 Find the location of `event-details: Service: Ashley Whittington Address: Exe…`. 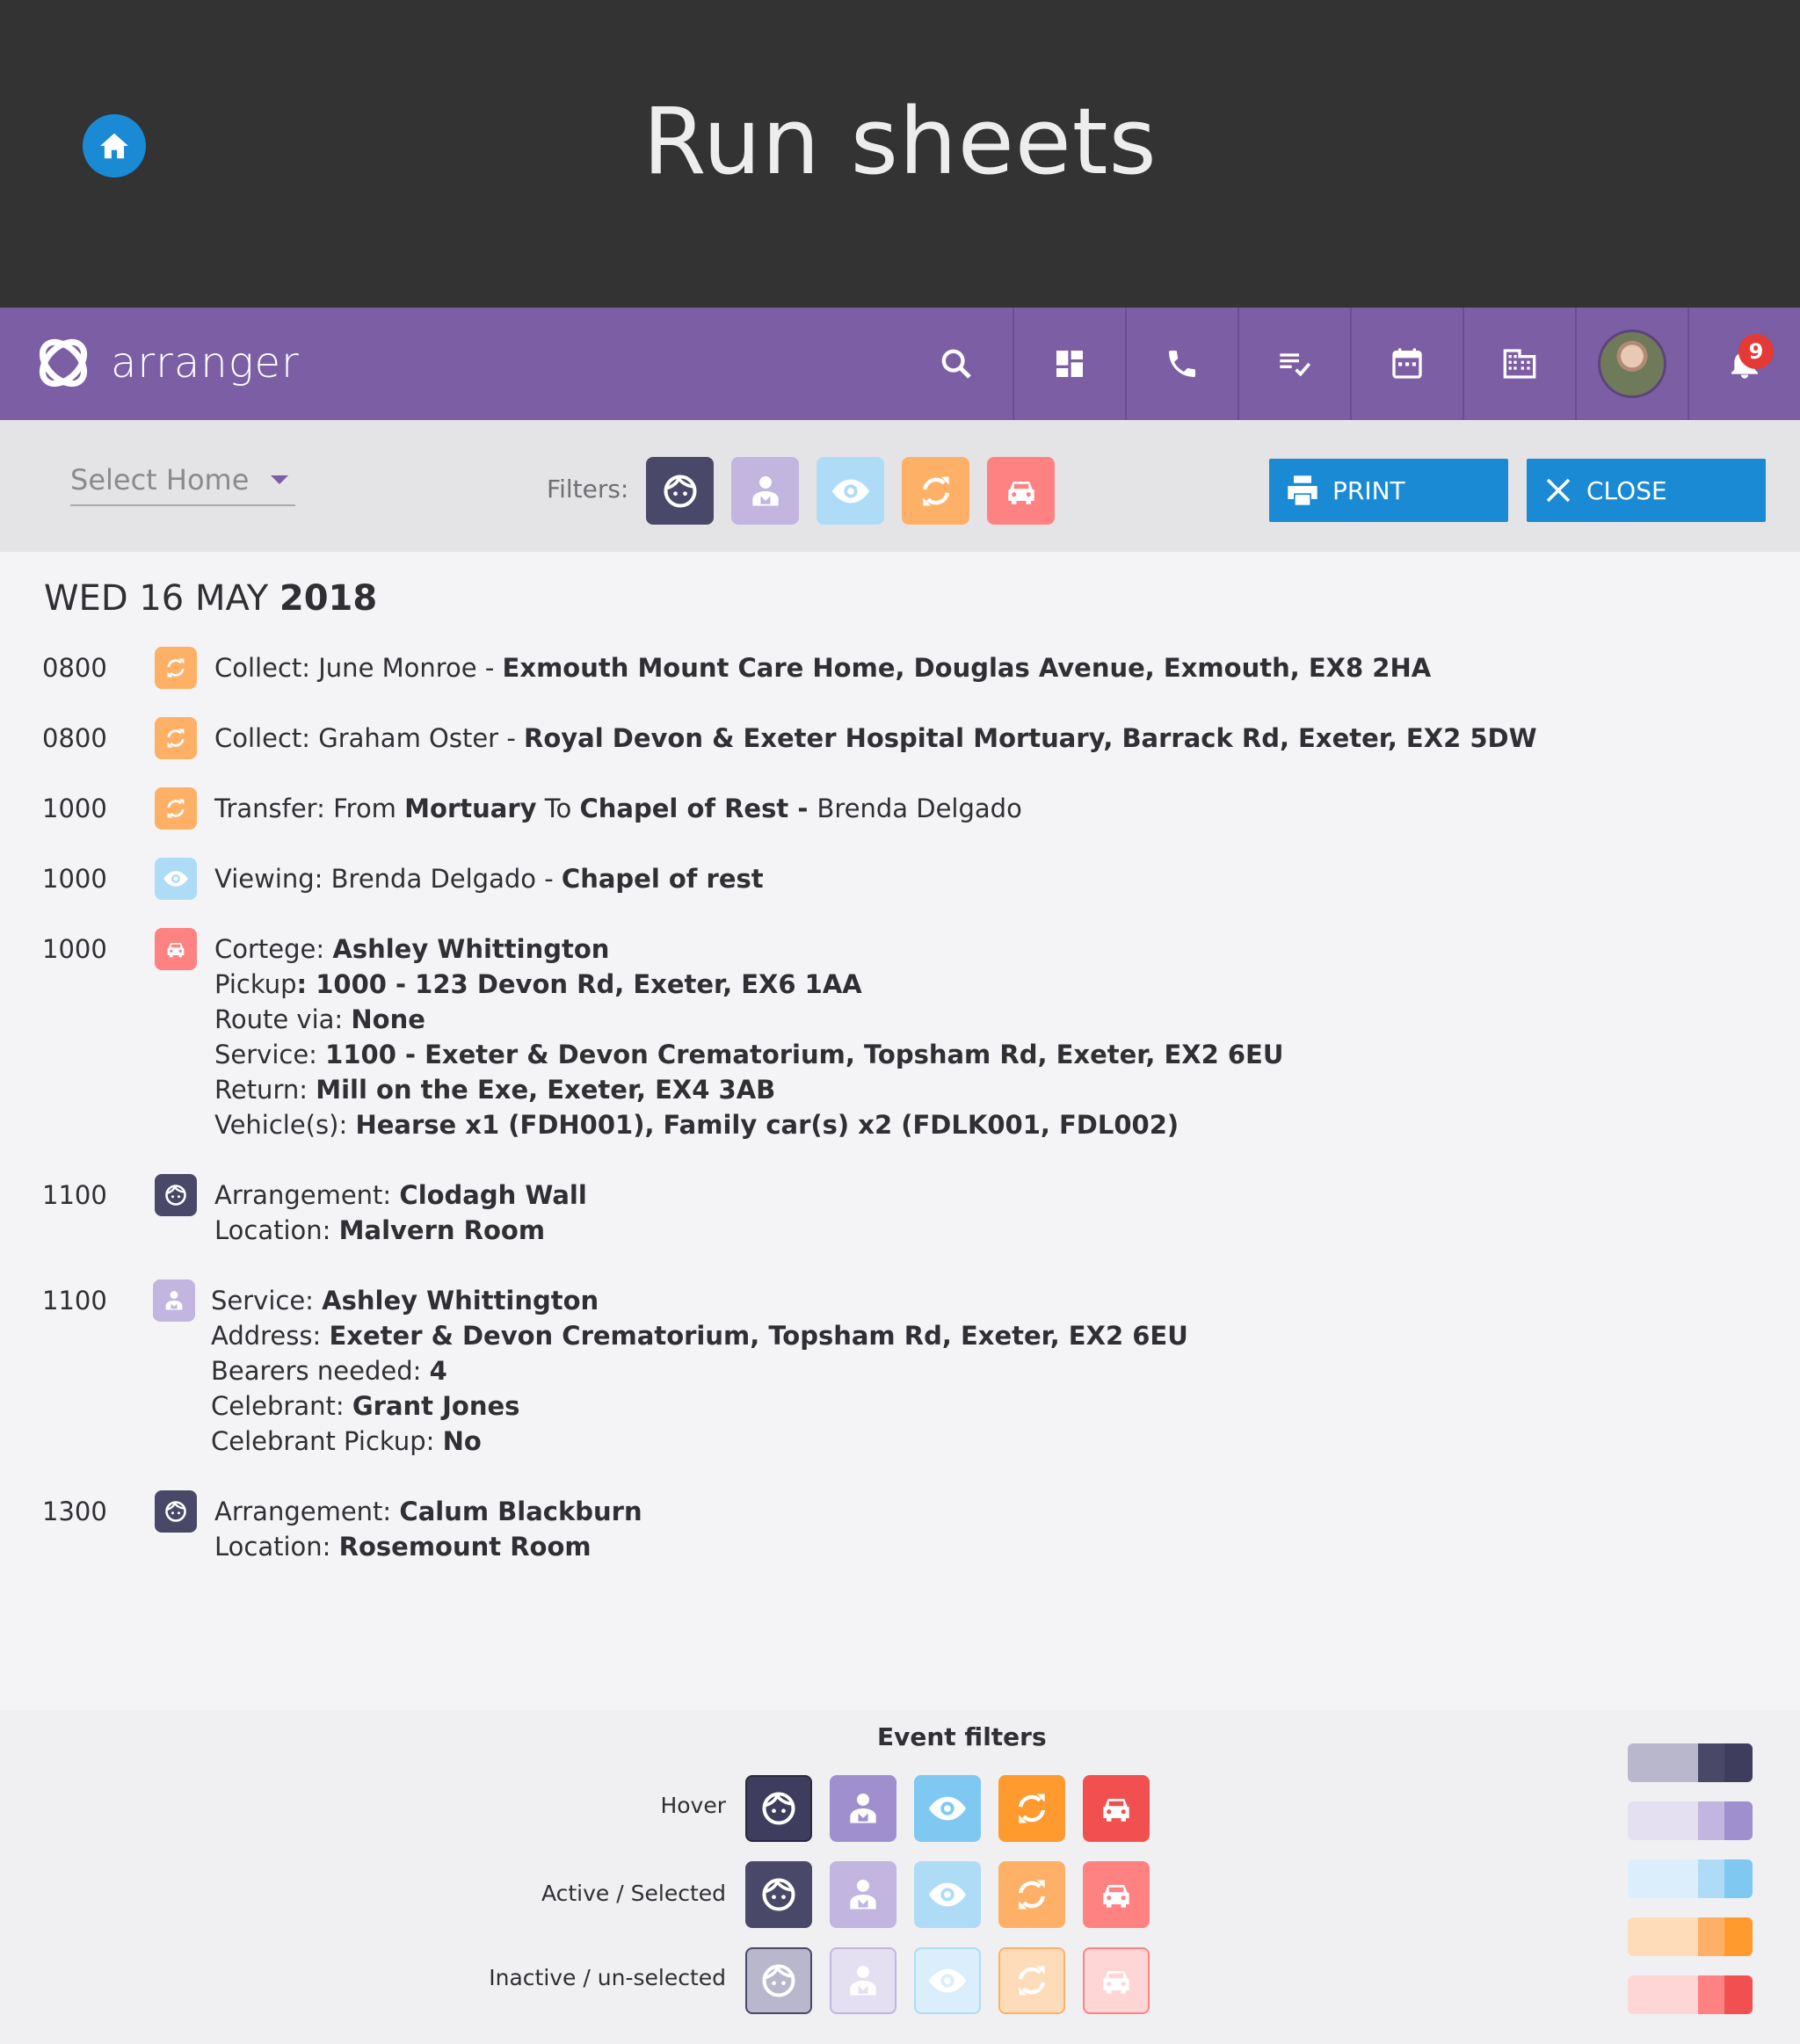

event-details: Service: Ashley Whittington Address: Exe… is located at coordinates (699, 1371).